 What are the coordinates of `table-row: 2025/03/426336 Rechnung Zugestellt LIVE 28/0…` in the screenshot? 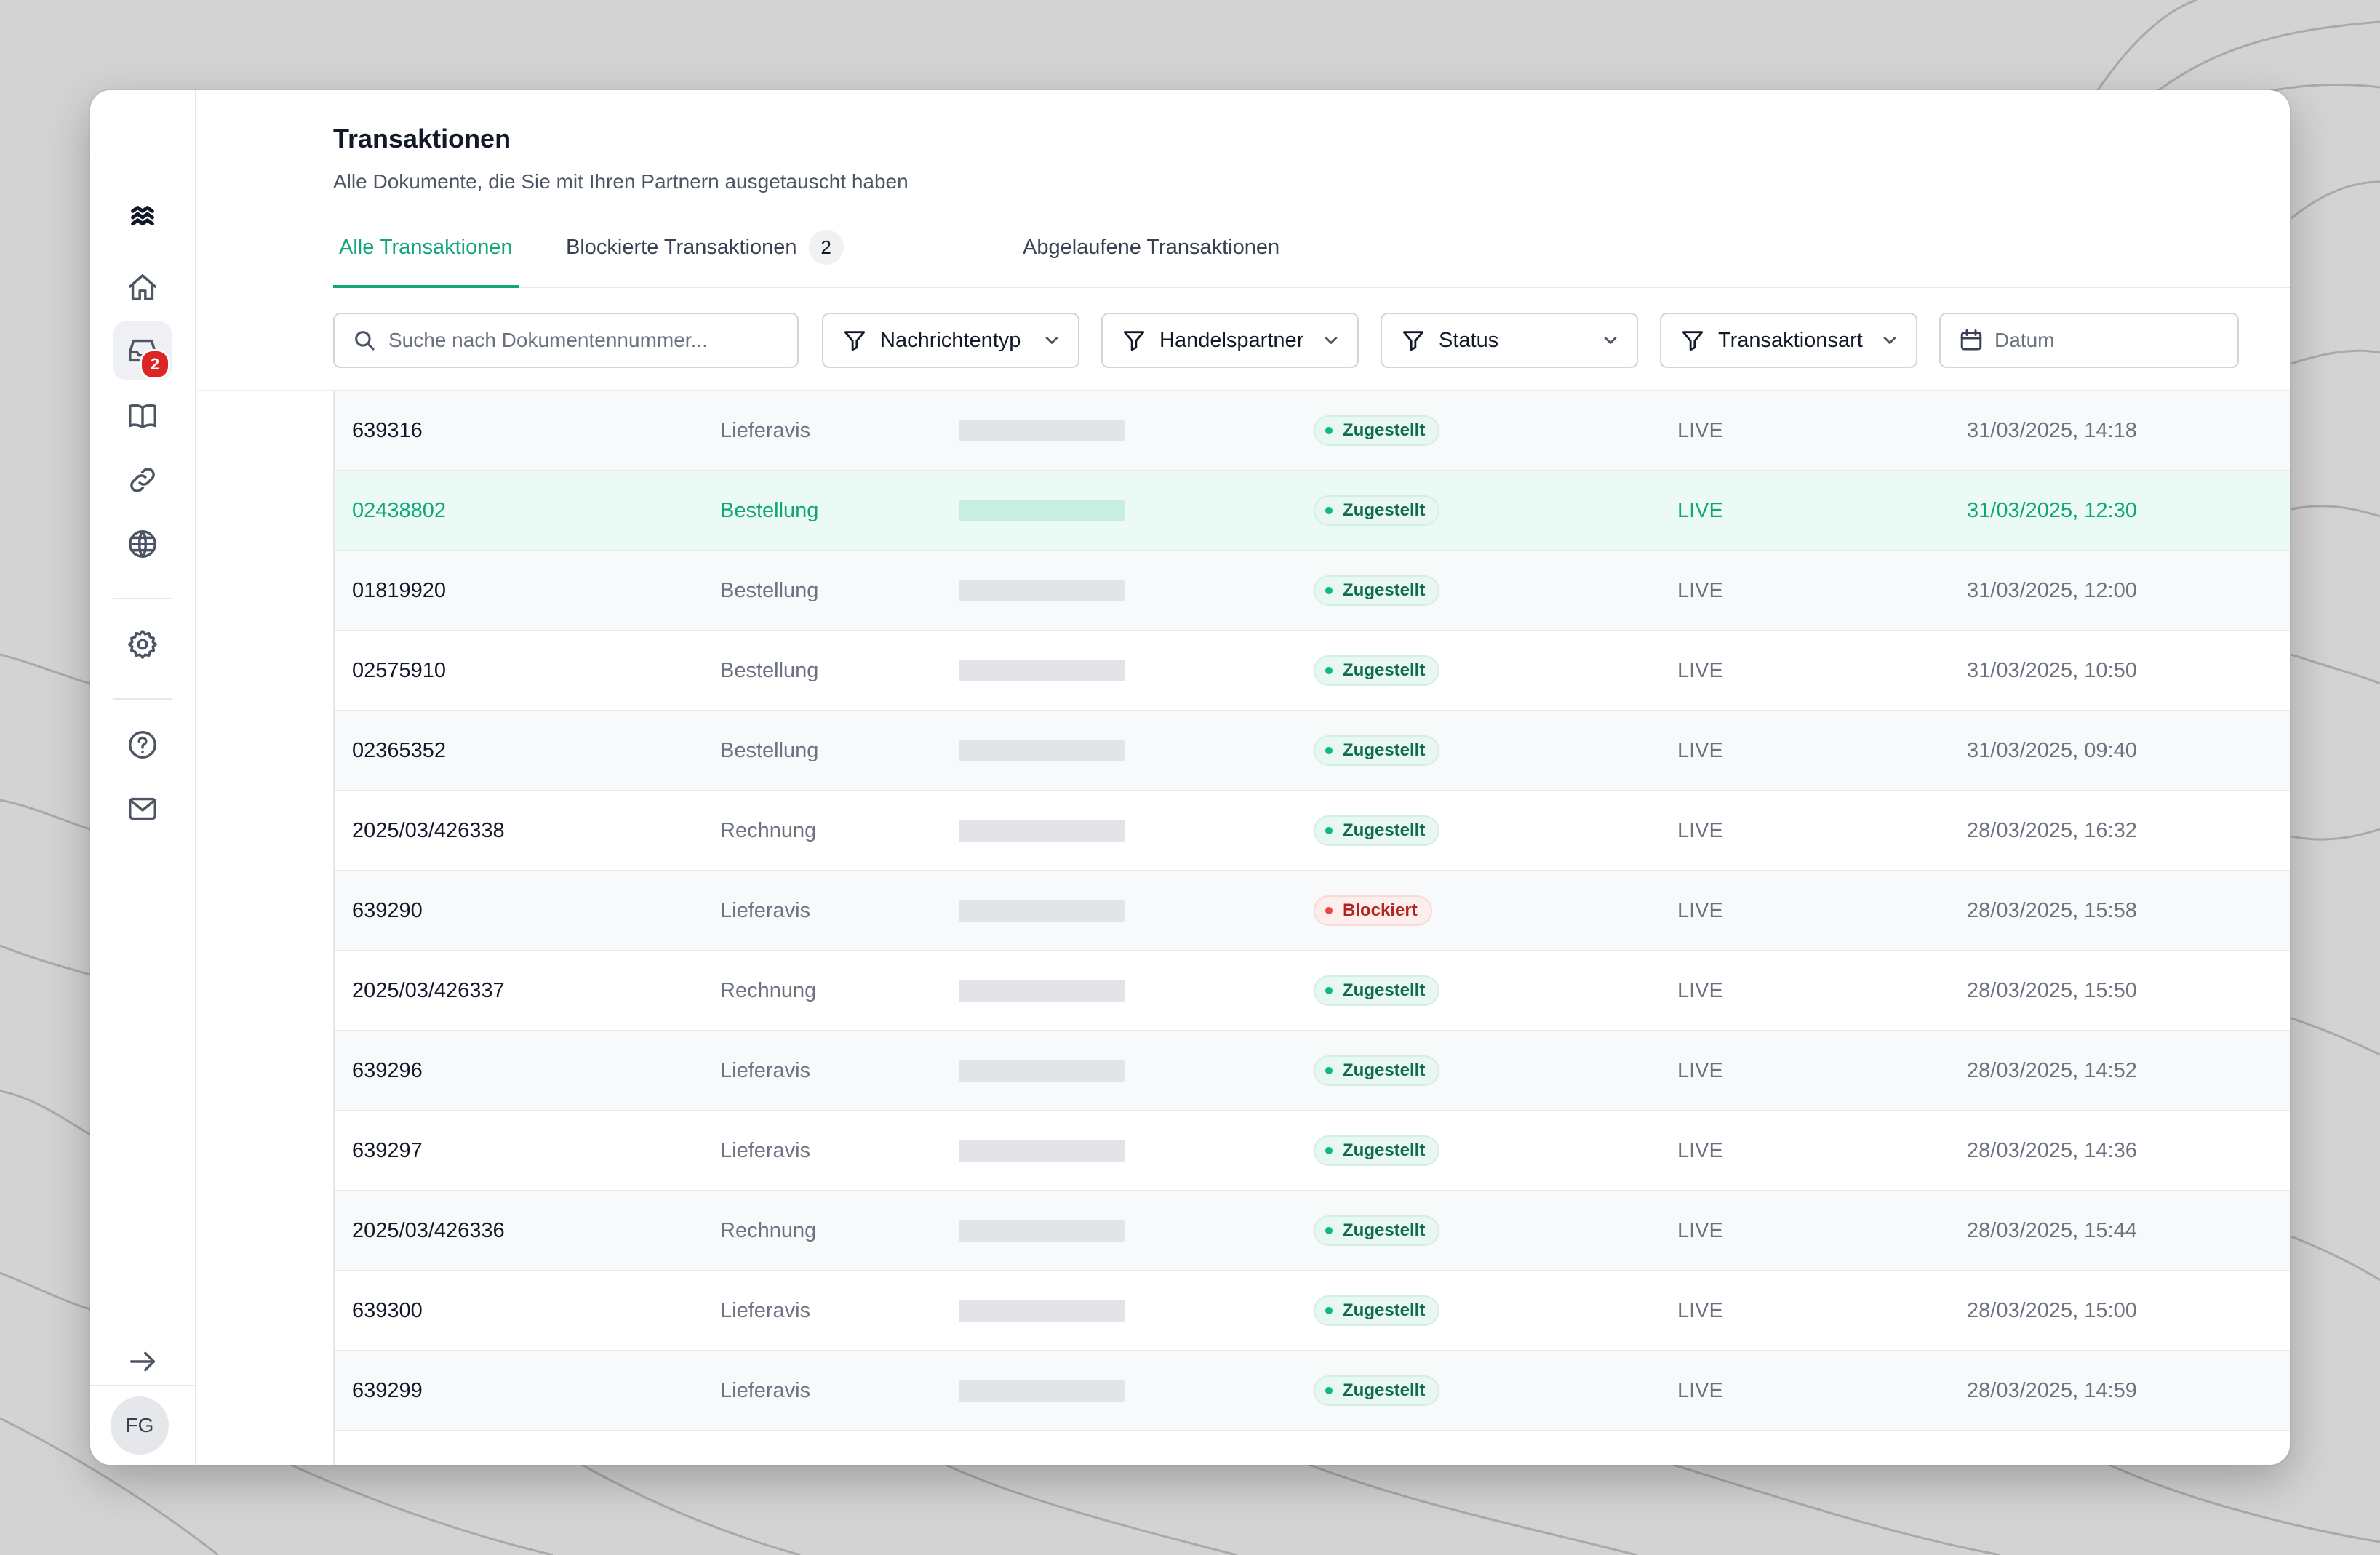 It's located at (1312, 1231).